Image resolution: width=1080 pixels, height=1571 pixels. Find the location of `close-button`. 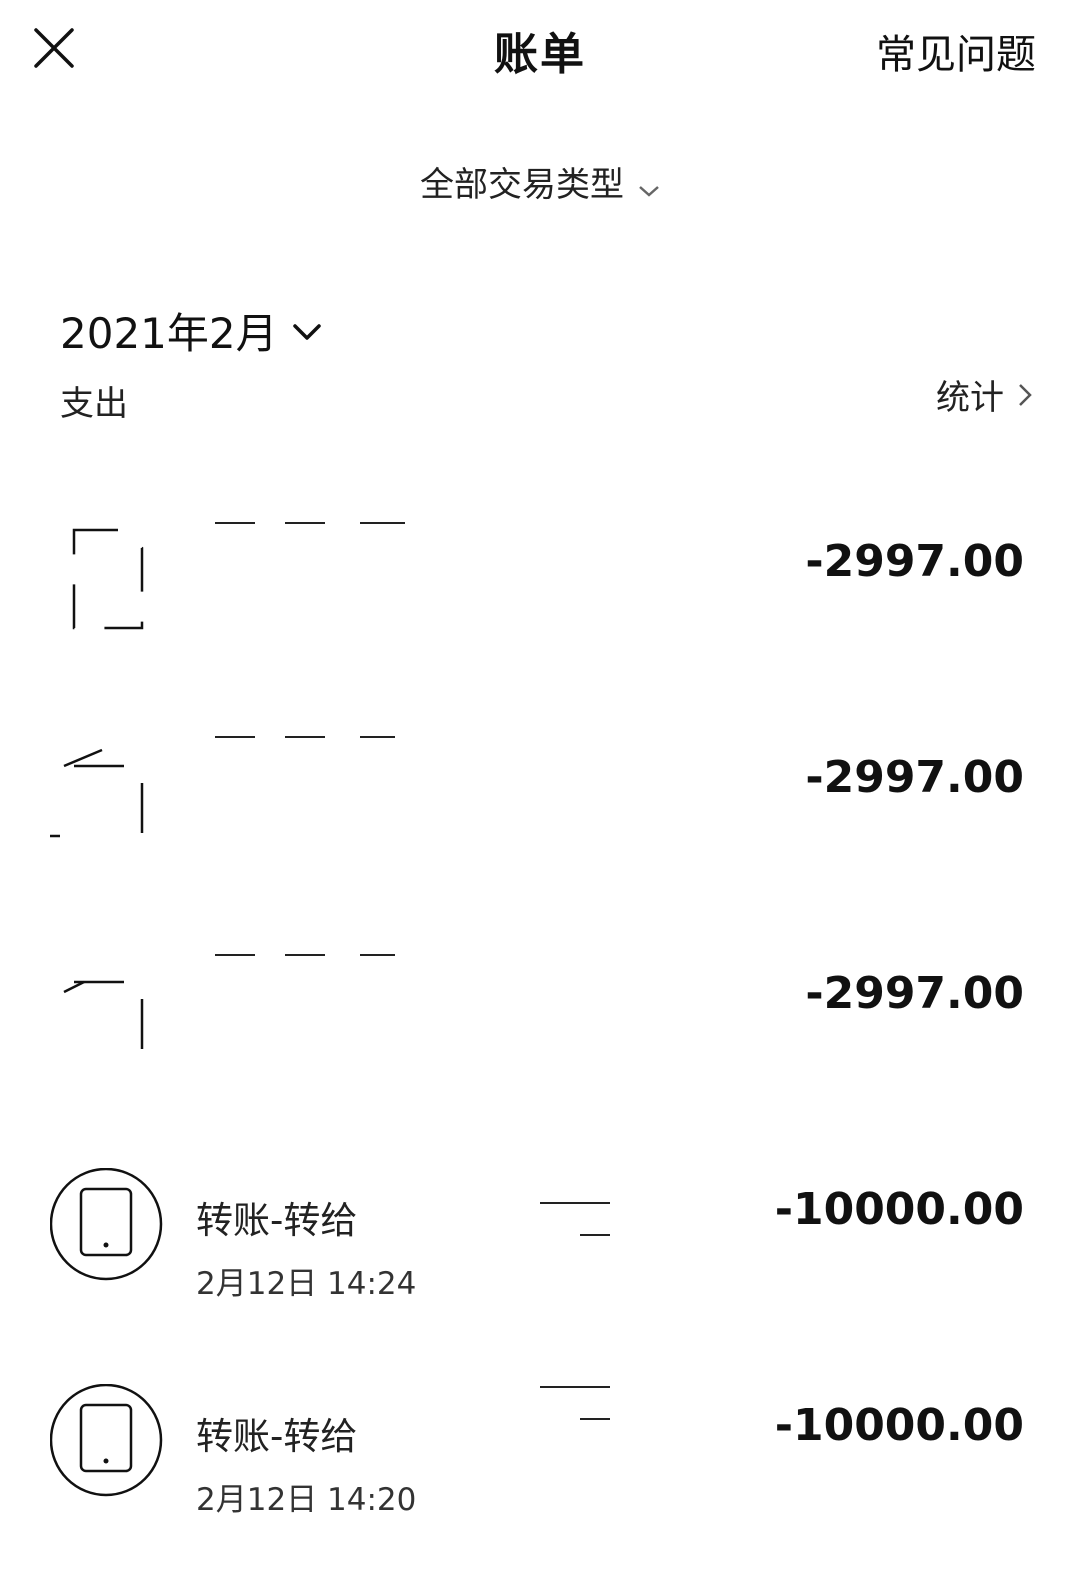

close-button is located at coordinates (54, 48).